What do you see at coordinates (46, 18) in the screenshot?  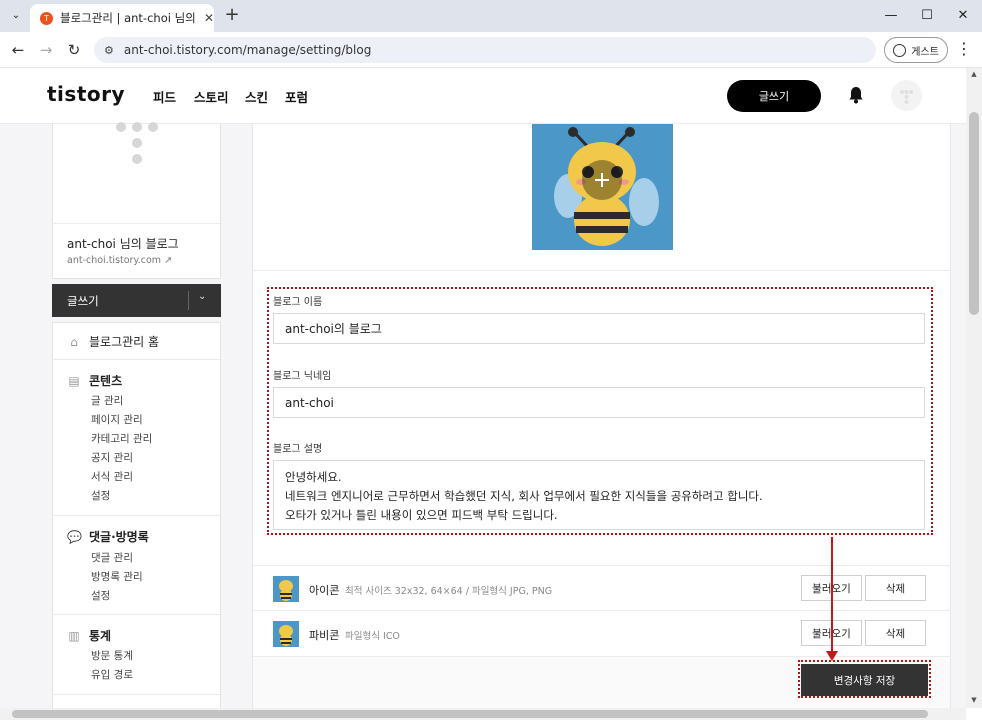 I see `tistory-favicon-icon: T` at bounding box center [46, 18].